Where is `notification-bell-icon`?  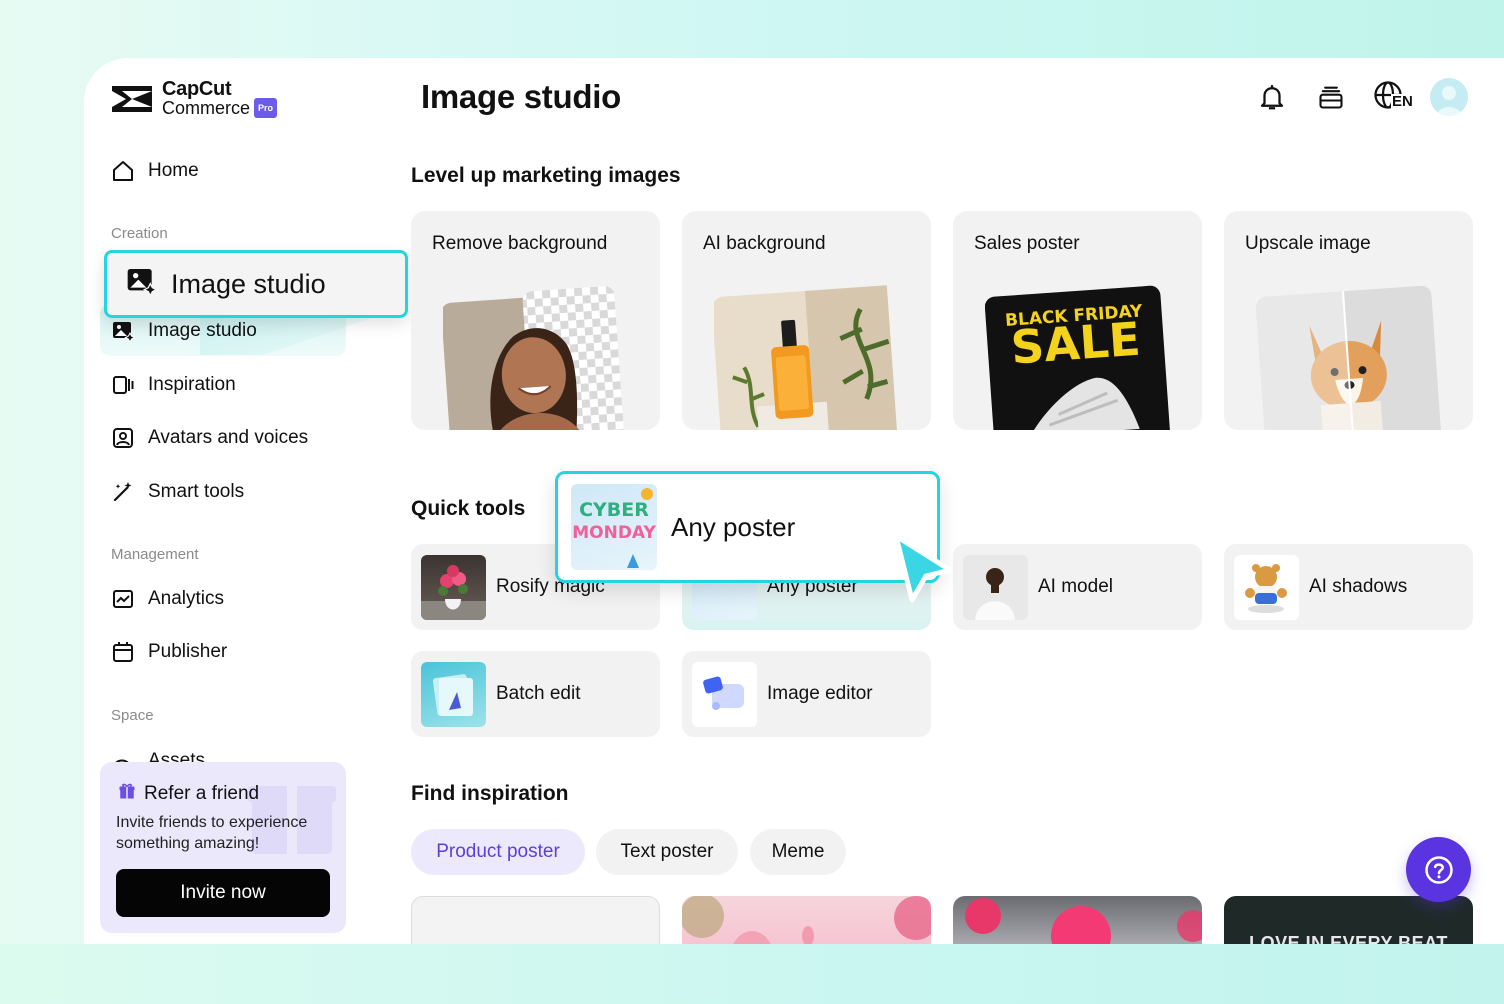
notification-bell-icon is located at coordinates (1272, 97).